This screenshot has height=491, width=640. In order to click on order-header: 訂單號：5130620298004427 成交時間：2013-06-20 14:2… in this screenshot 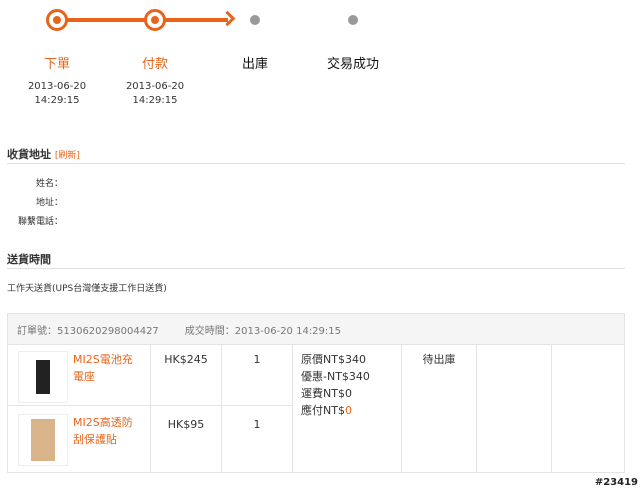, I will do `click(316, 329)`.